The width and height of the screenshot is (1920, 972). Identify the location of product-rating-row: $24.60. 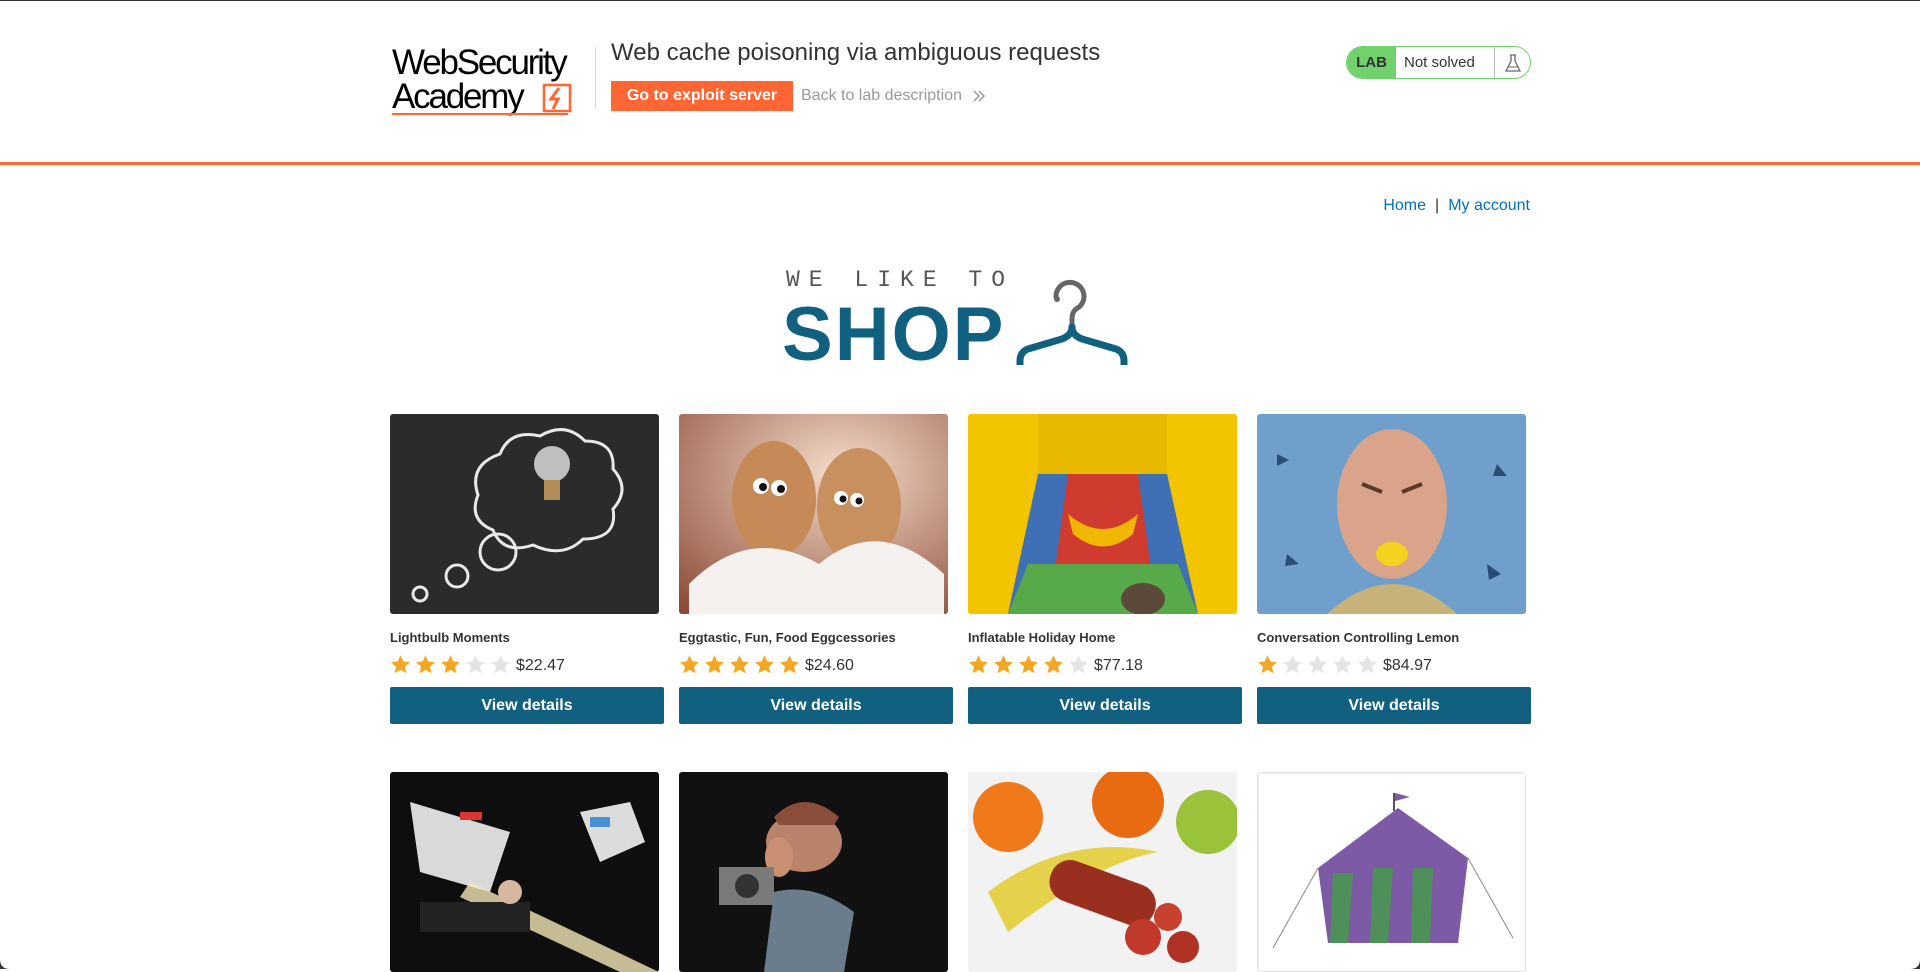
(816, 664).